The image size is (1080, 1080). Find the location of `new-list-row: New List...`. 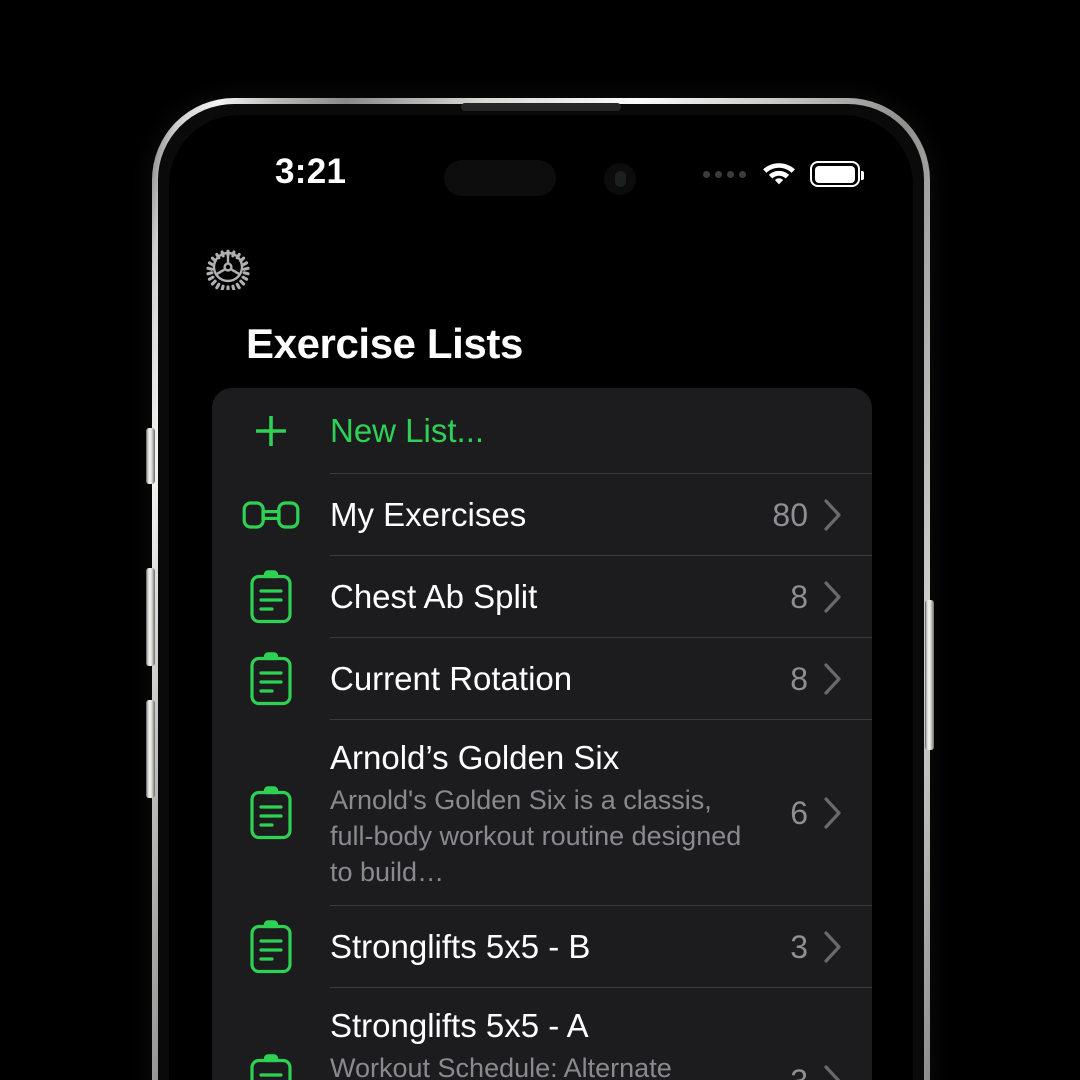

new-list-row: New List... is located at coordinates (542, 431).